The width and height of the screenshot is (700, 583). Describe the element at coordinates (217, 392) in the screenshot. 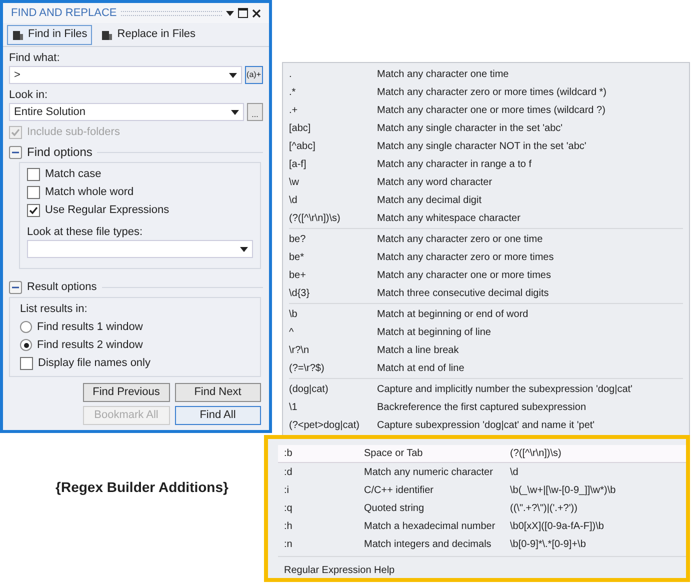

I see `dialog-button: Find Next` at that location.